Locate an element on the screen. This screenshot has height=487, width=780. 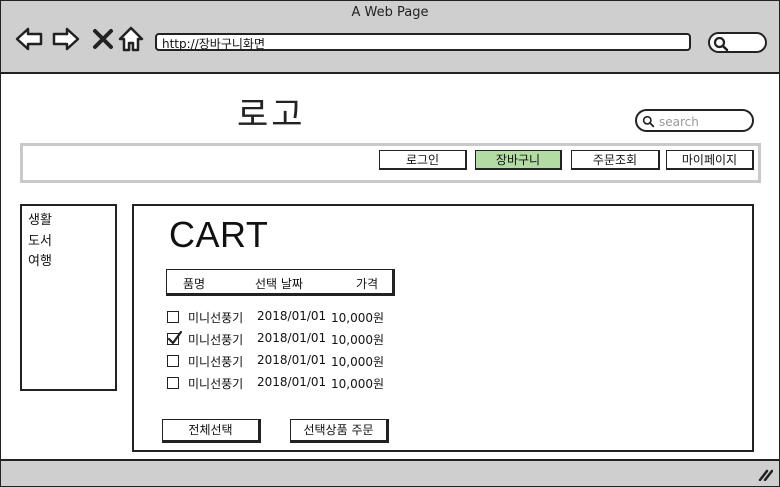
browser-toolbar: A Web Page http://장바구니화면 is located at coordinates (390, 37).